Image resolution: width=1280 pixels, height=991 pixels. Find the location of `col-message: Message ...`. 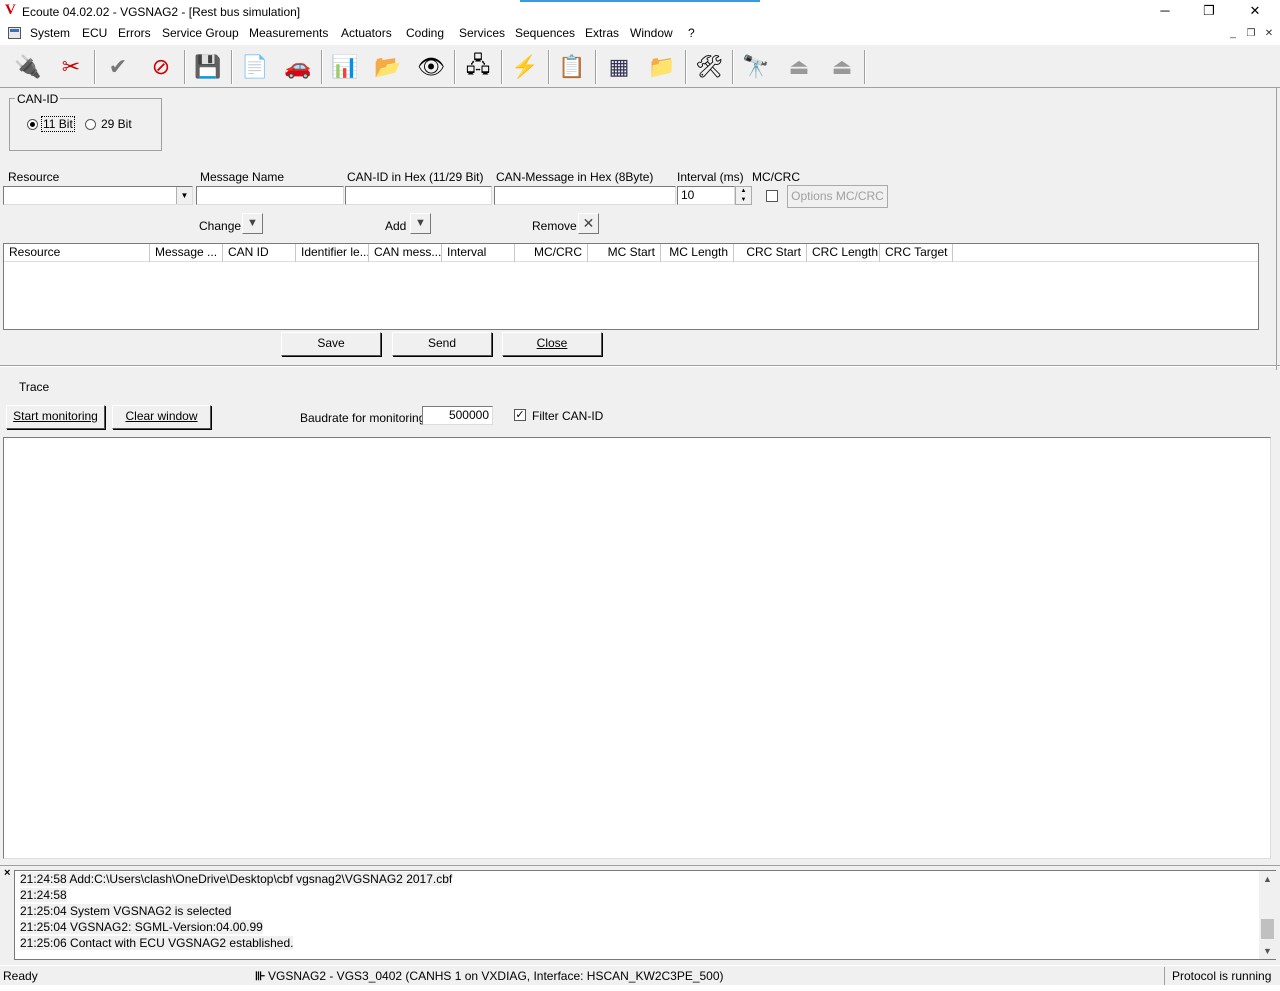

col-message: Message ... is located at coordinates (186, 253).